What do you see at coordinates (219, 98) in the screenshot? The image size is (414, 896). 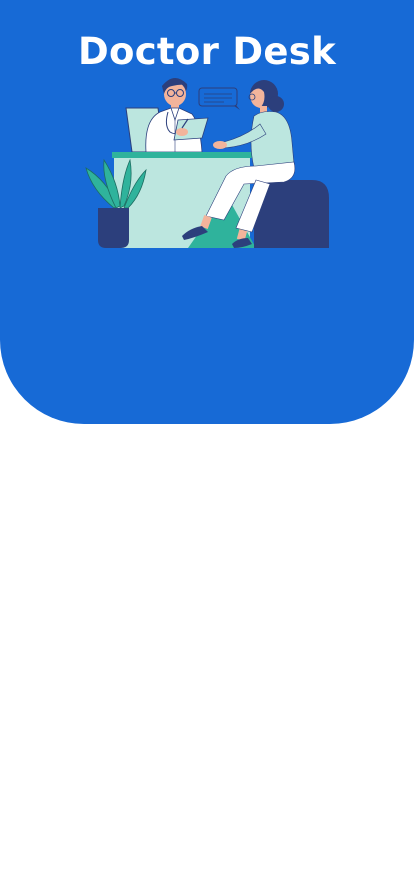 I see `speech-bubble-icon` at bounding box center [219, 98].